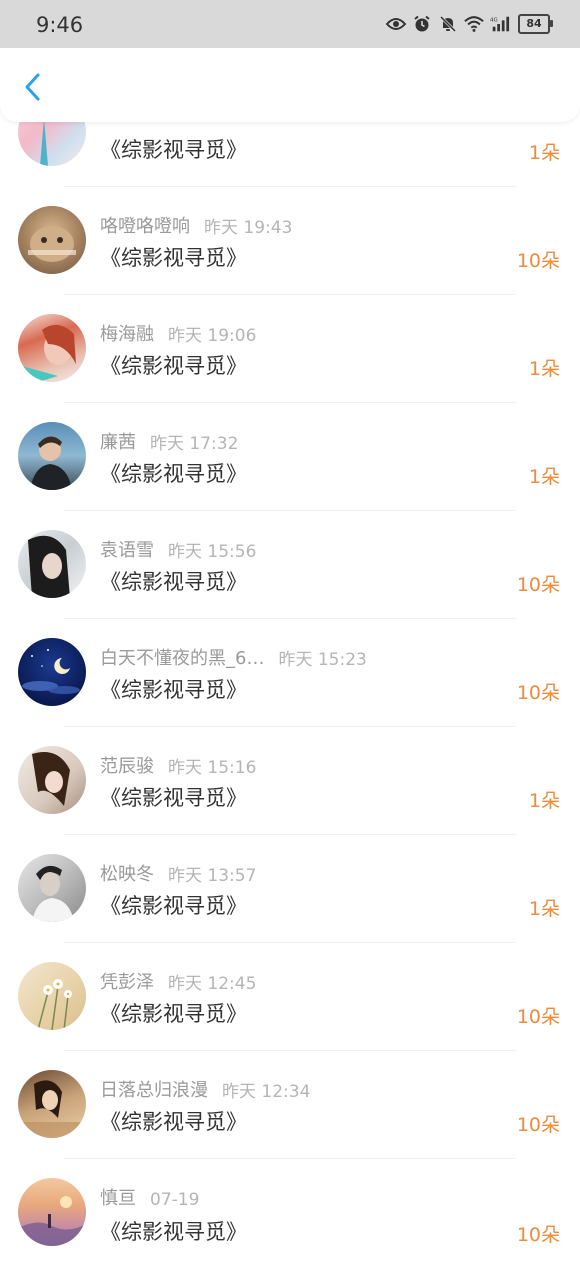  I want to click on send-time: 昨天 15:16, so click(212, 768).